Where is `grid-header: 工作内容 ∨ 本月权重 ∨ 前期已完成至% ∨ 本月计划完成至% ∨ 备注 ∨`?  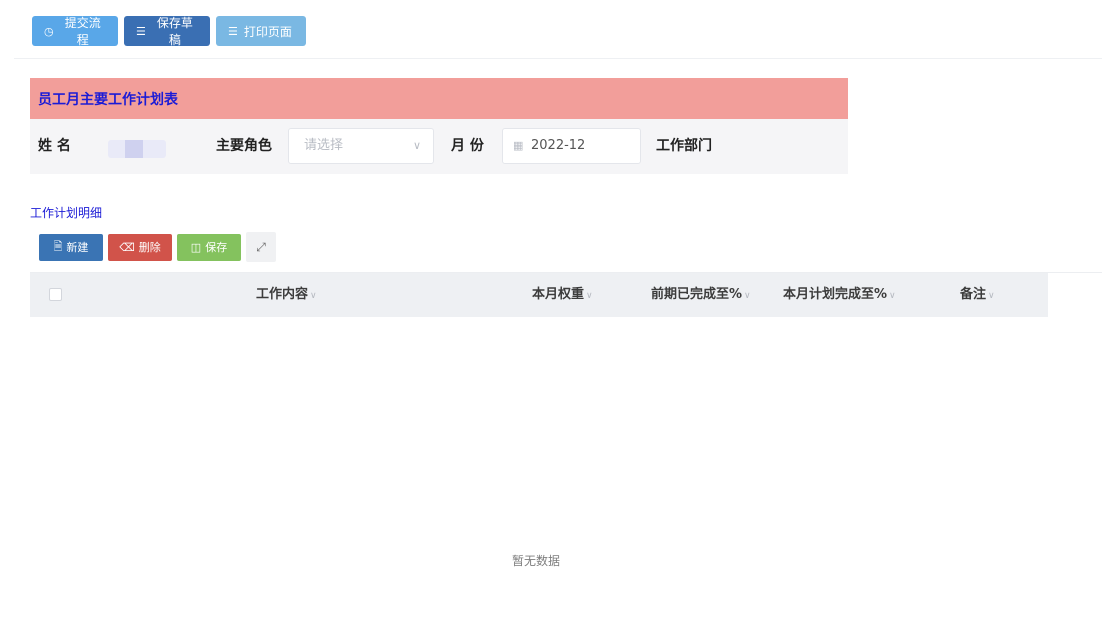 grid-header: 工作内容 ∨ 本月权重 ∨ 前期已完成至% ∨ 本月计划完成至% ∨ 备注 ∨ is located at coordinates (539, 295).